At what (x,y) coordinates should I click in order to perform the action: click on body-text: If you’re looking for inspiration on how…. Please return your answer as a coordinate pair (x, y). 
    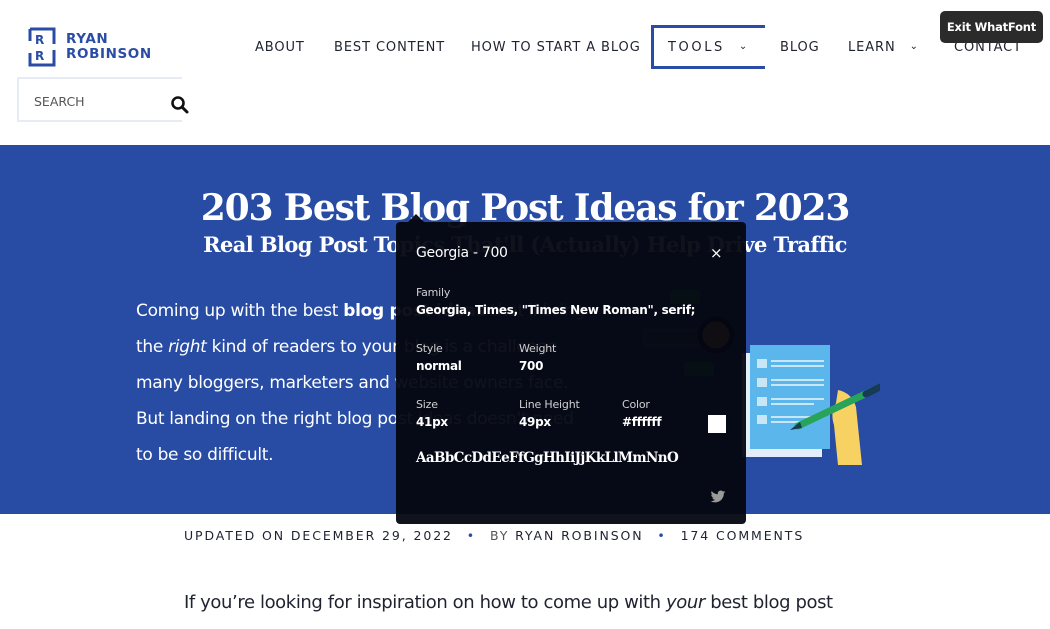
    Looking at the image, I should click on (425, 602).